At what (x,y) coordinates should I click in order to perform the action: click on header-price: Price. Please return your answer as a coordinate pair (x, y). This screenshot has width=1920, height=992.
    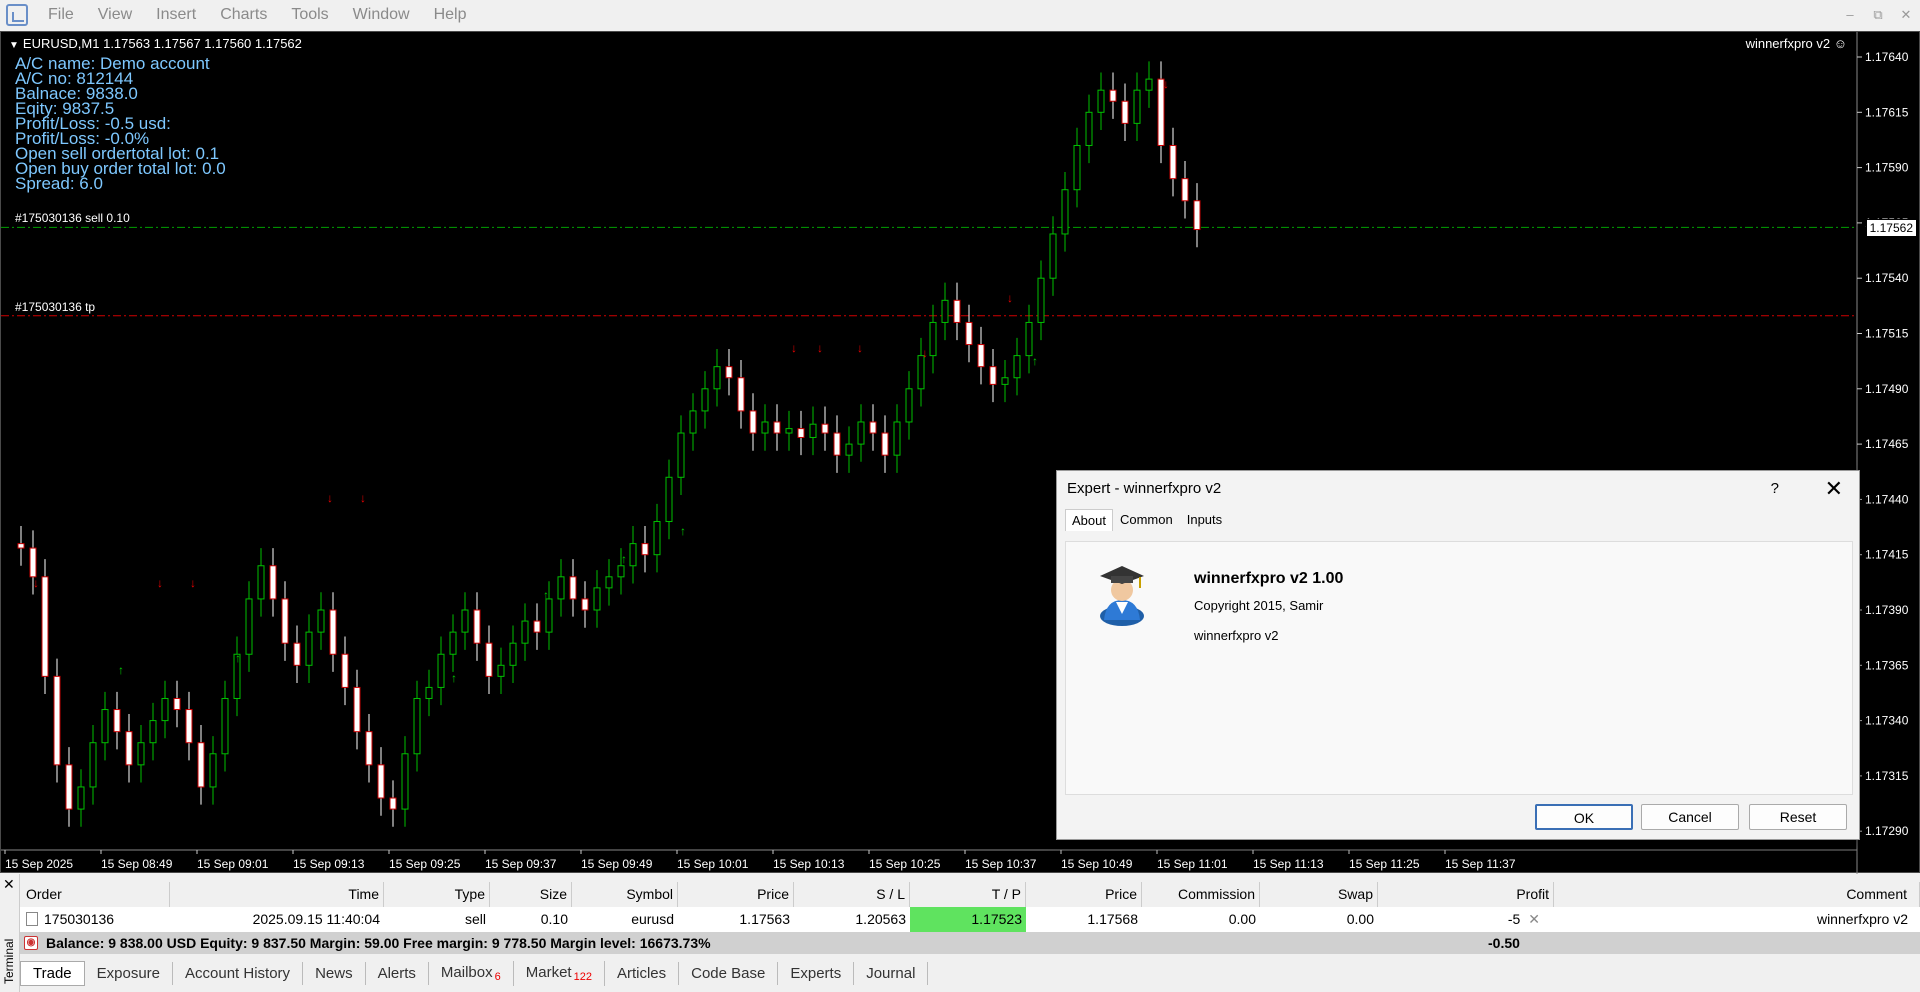
    Looking at the image, I should click on (736, 894).